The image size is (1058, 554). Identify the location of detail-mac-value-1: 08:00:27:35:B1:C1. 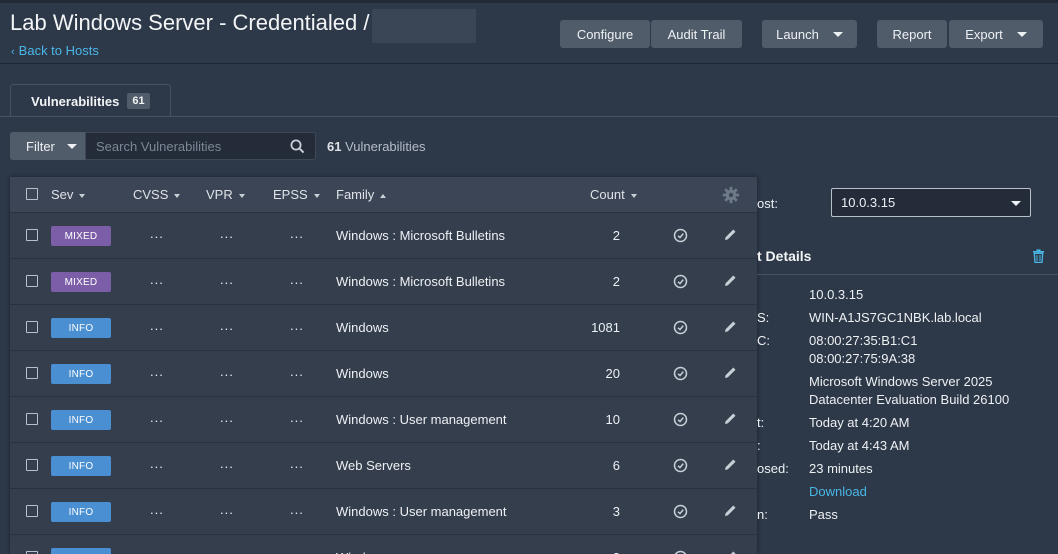
(863, 340).